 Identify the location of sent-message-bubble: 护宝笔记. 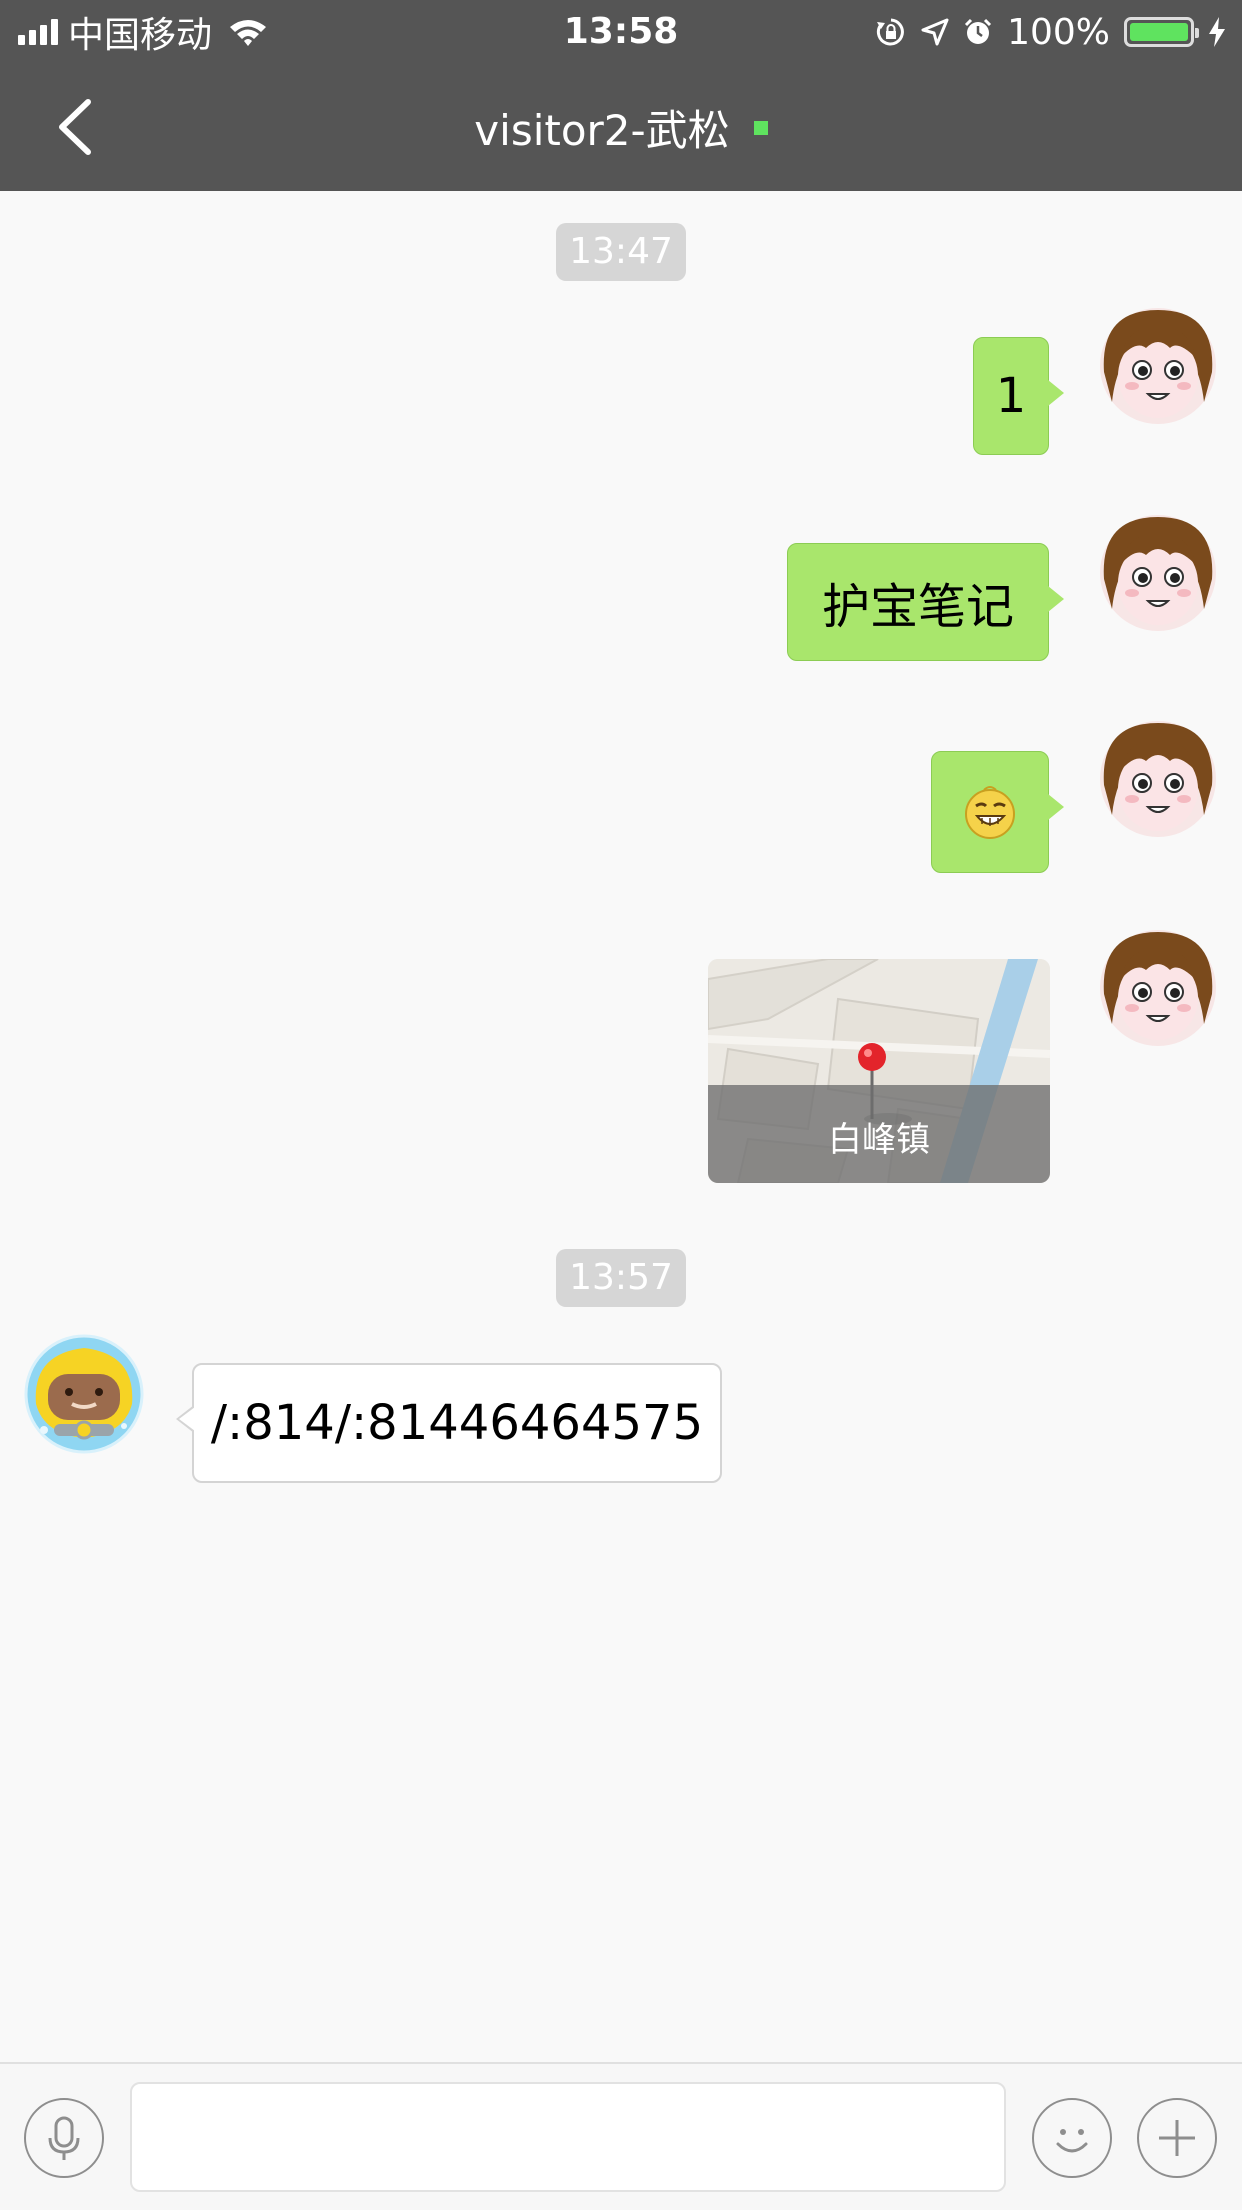
(925, 602).